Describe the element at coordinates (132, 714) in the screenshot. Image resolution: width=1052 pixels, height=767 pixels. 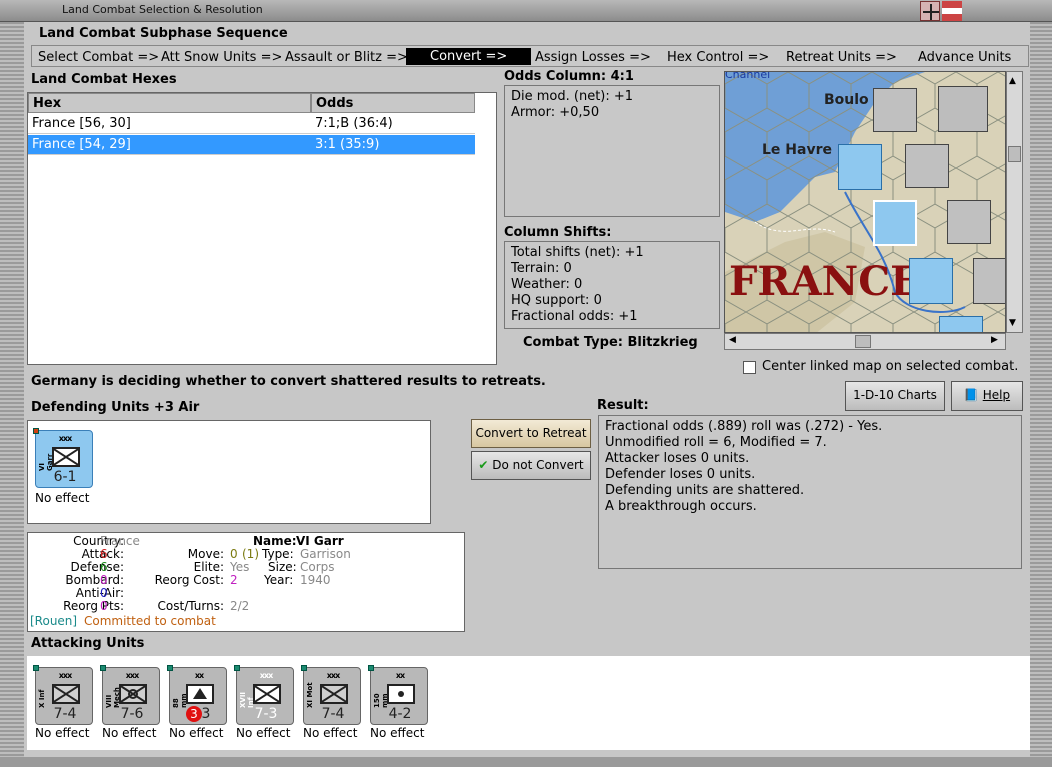
I see `unit-strength: 7-6` at that location.